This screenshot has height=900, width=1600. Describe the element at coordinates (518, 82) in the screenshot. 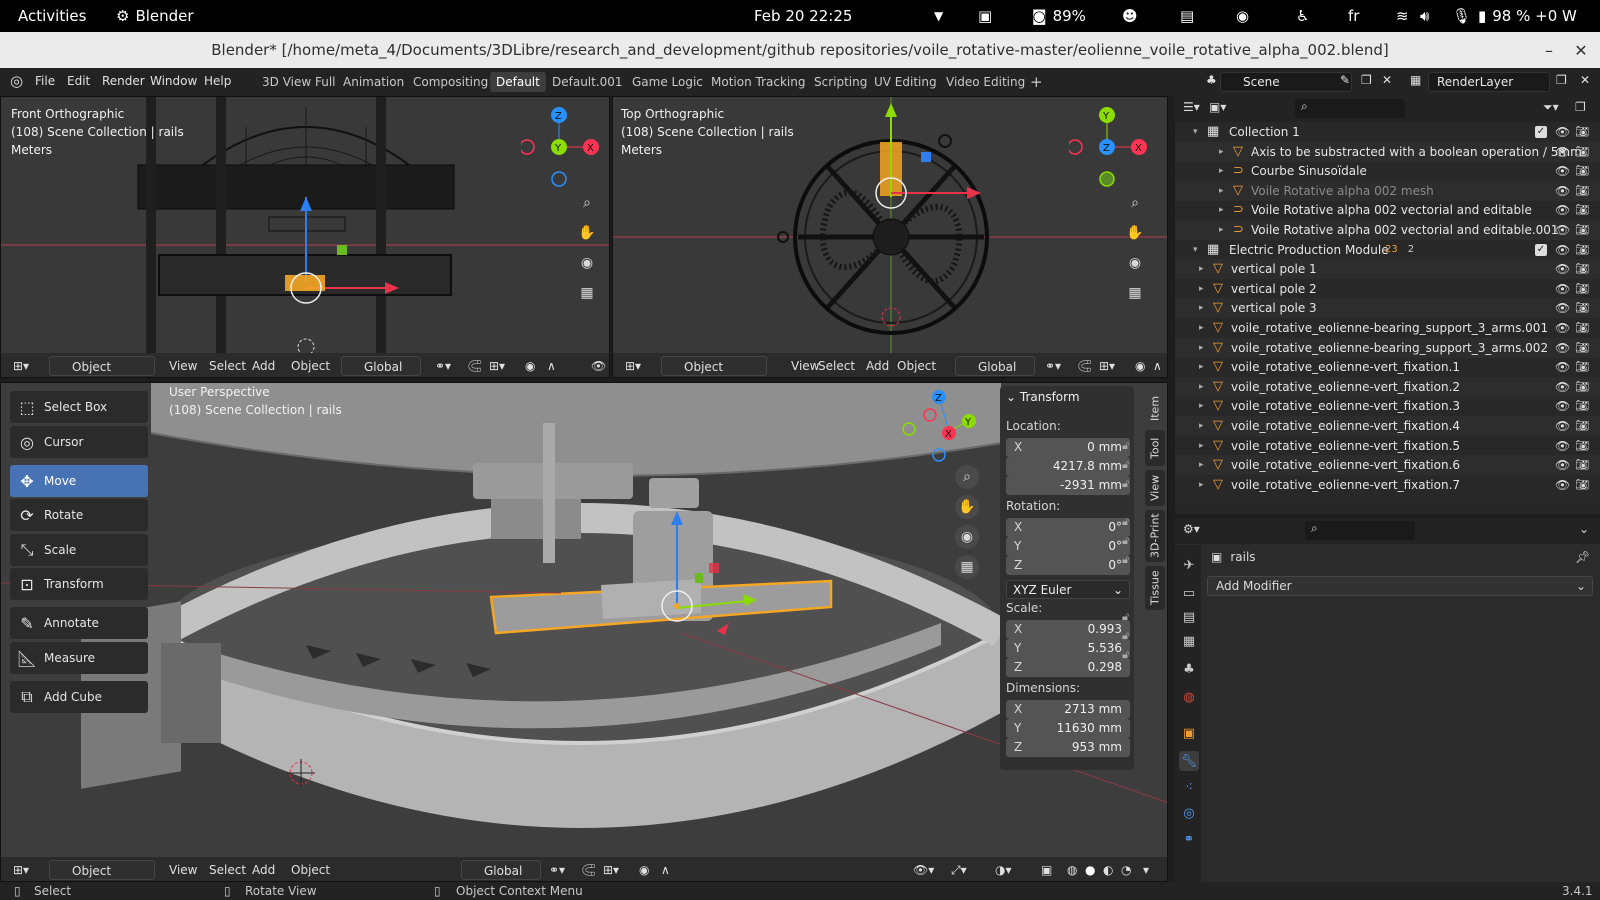

I see `tab-default: Default` at that location.